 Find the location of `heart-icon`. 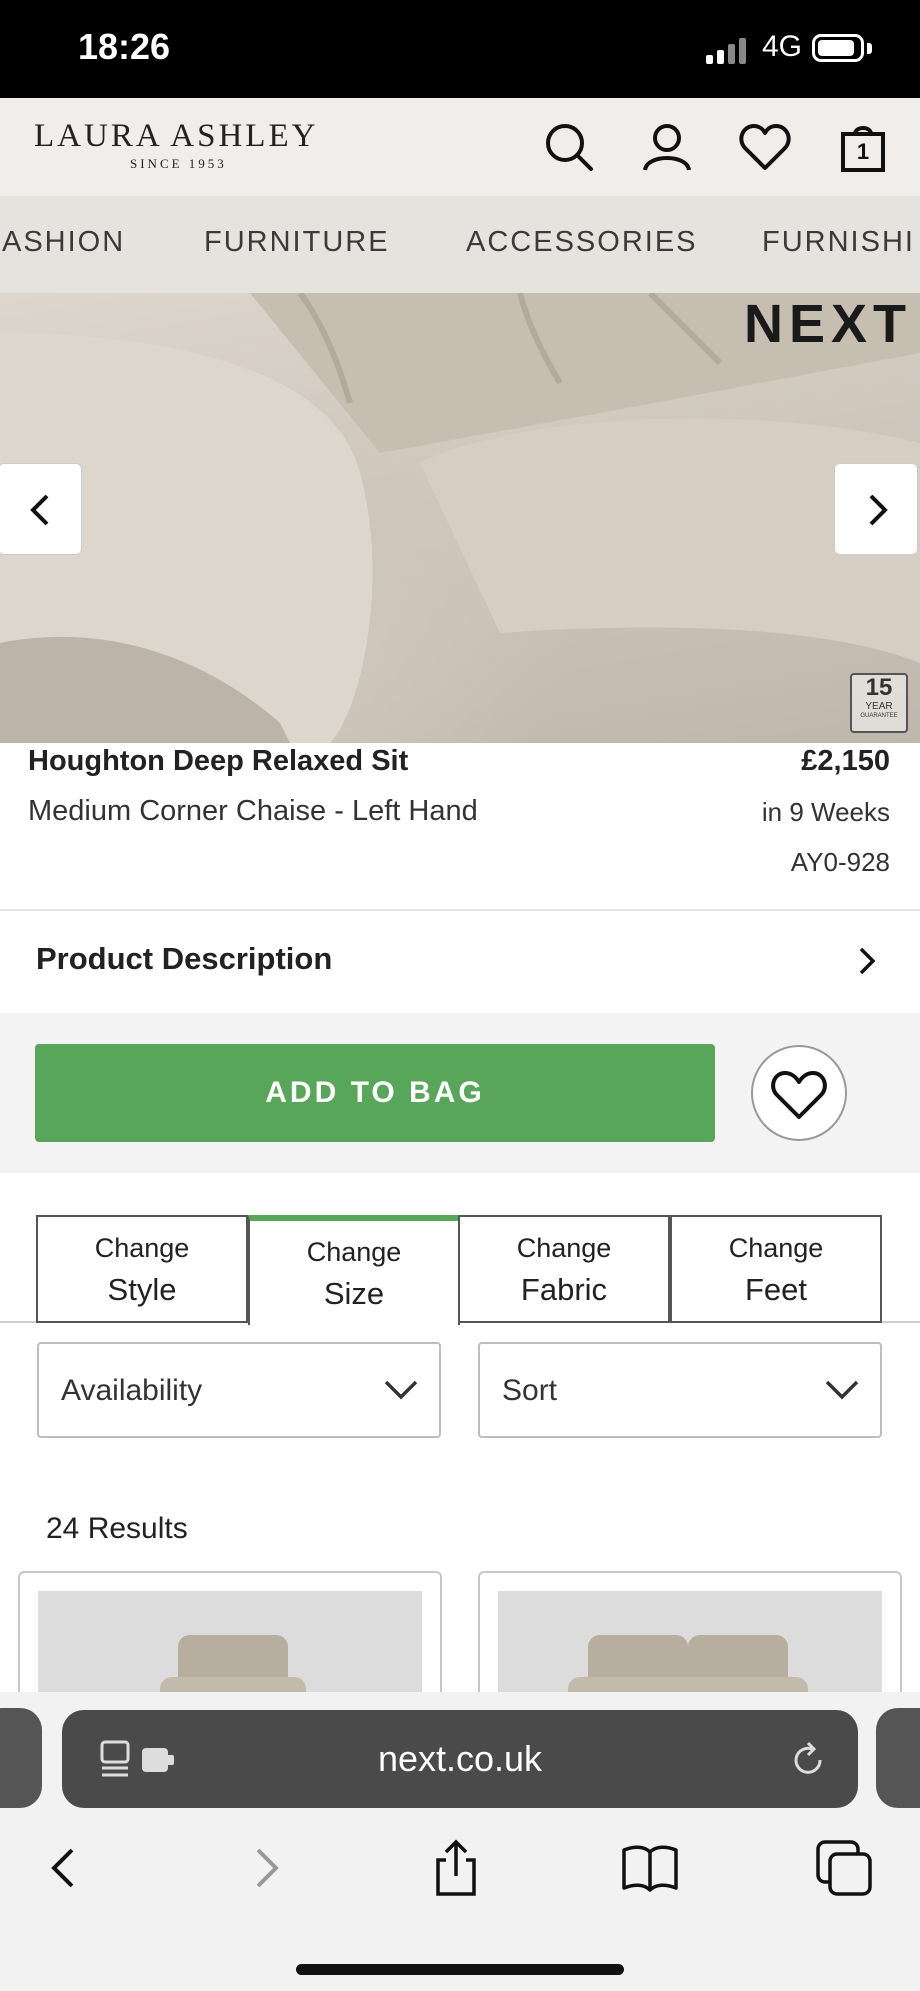

heart-icon is located at coordinates (799, 1095).